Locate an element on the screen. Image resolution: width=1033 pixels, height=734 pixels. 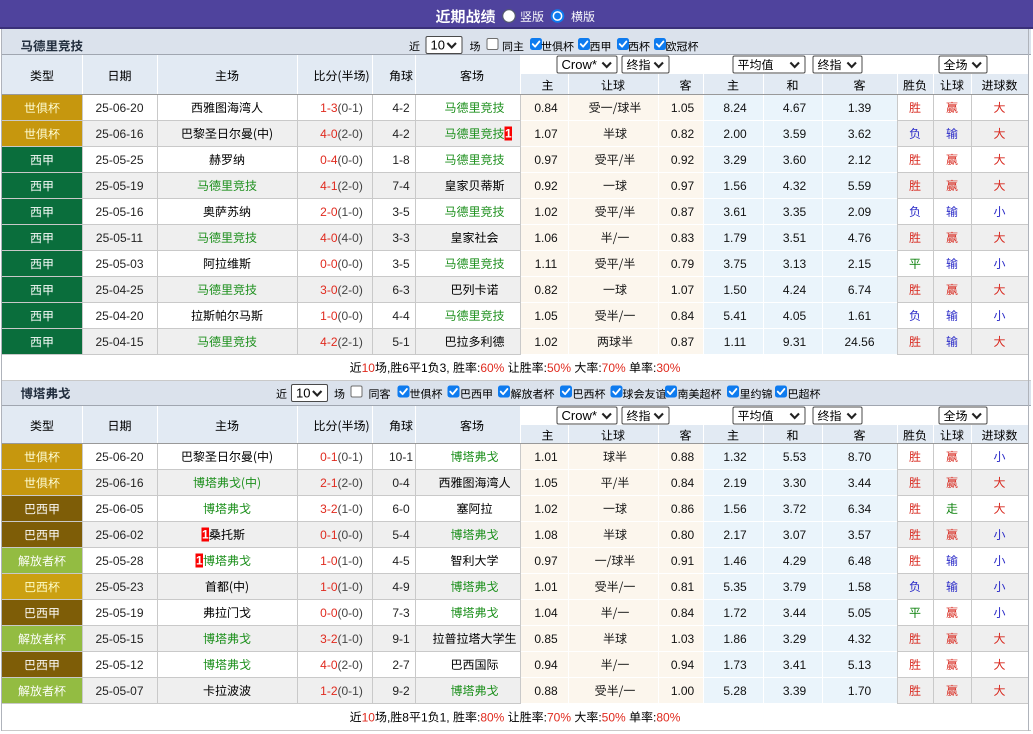
svg-text: 9.31 is located at coordinates (795, 342).